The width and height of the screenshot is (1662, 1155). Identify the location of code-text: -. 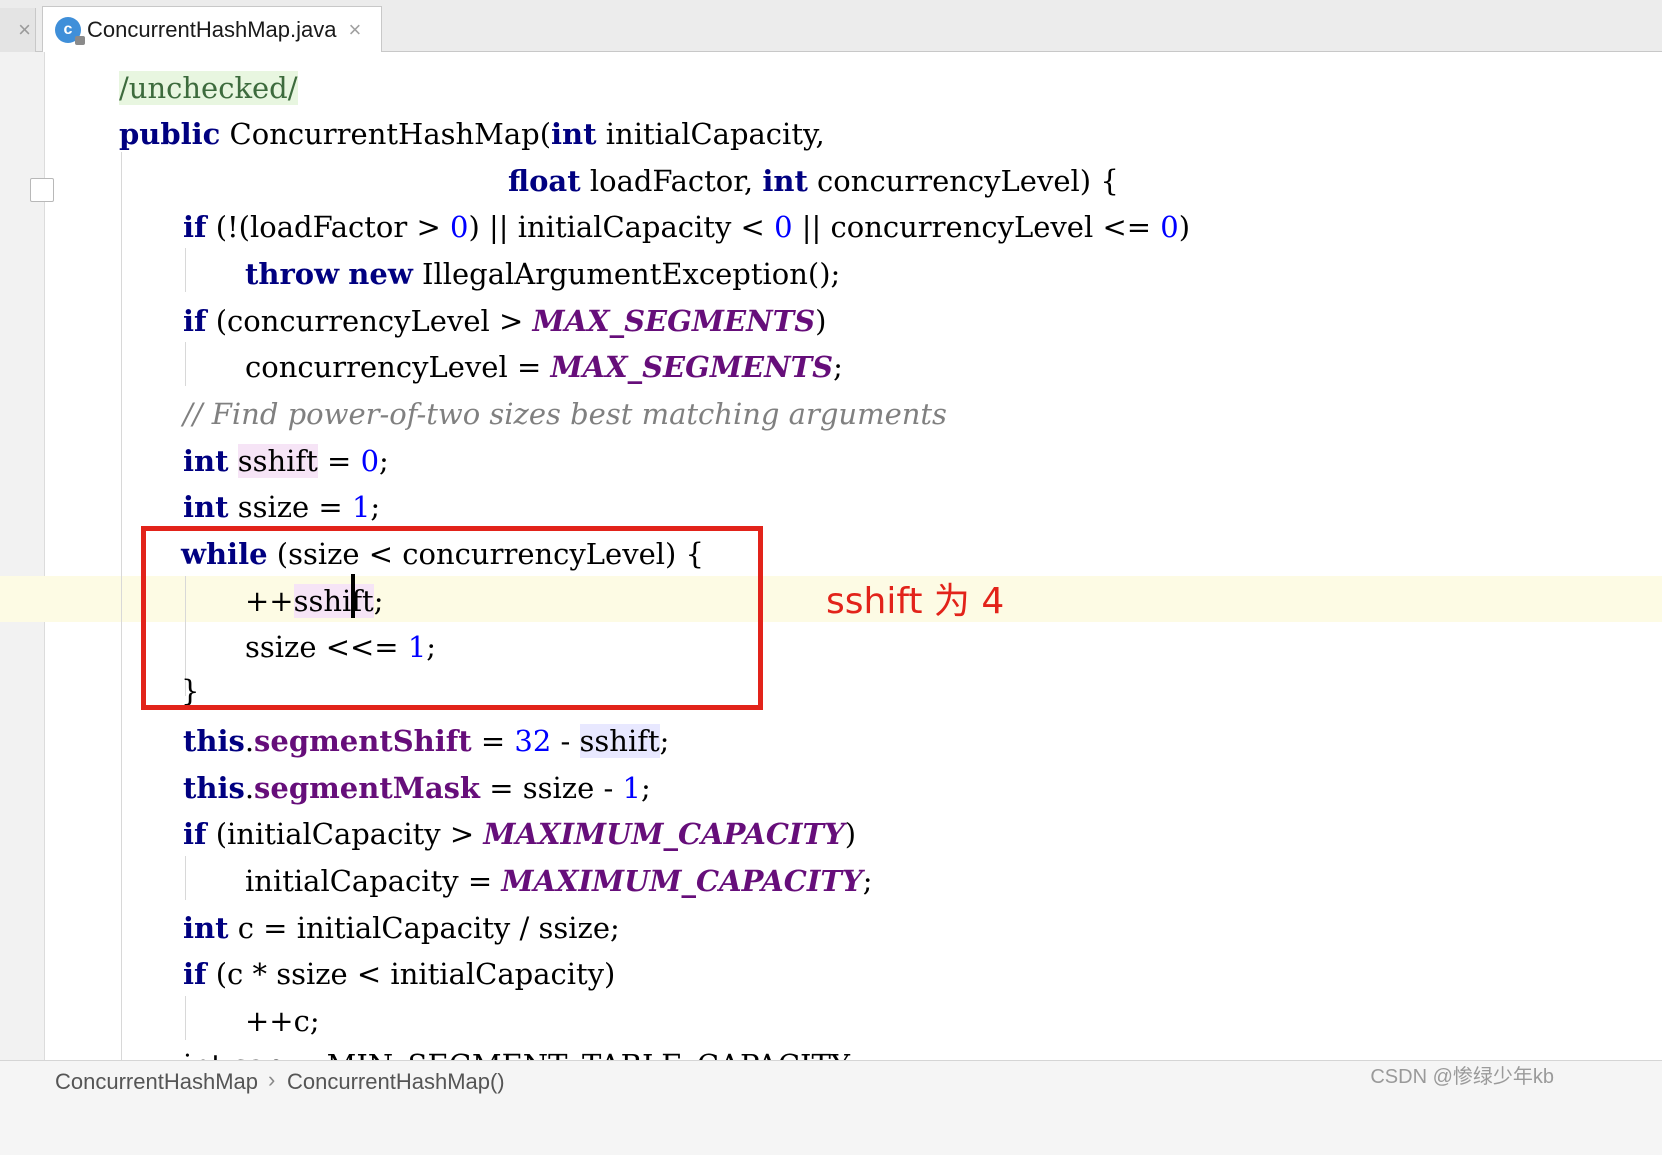
(565, 741).